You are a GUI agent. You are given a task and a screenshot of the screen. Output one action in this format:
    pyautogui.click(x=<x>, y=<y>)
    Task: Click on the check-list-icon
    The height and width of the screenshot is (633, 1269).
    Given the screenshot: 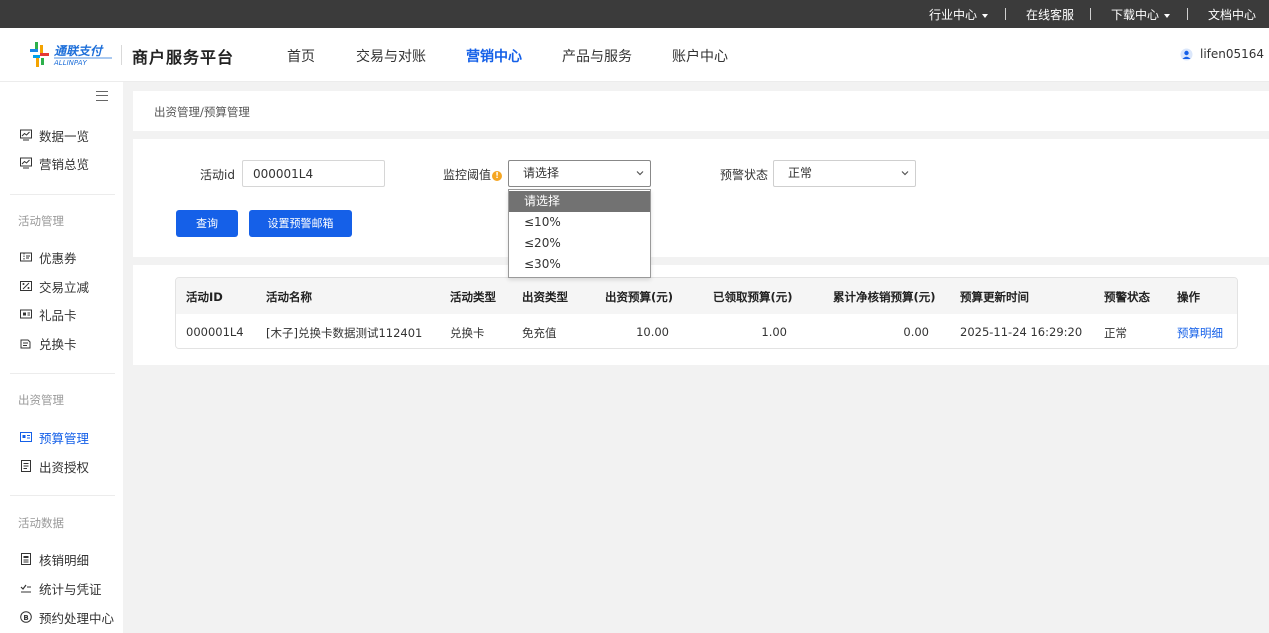 What is the action you would take?
    pyautogui.click(x=25, y=588)
    